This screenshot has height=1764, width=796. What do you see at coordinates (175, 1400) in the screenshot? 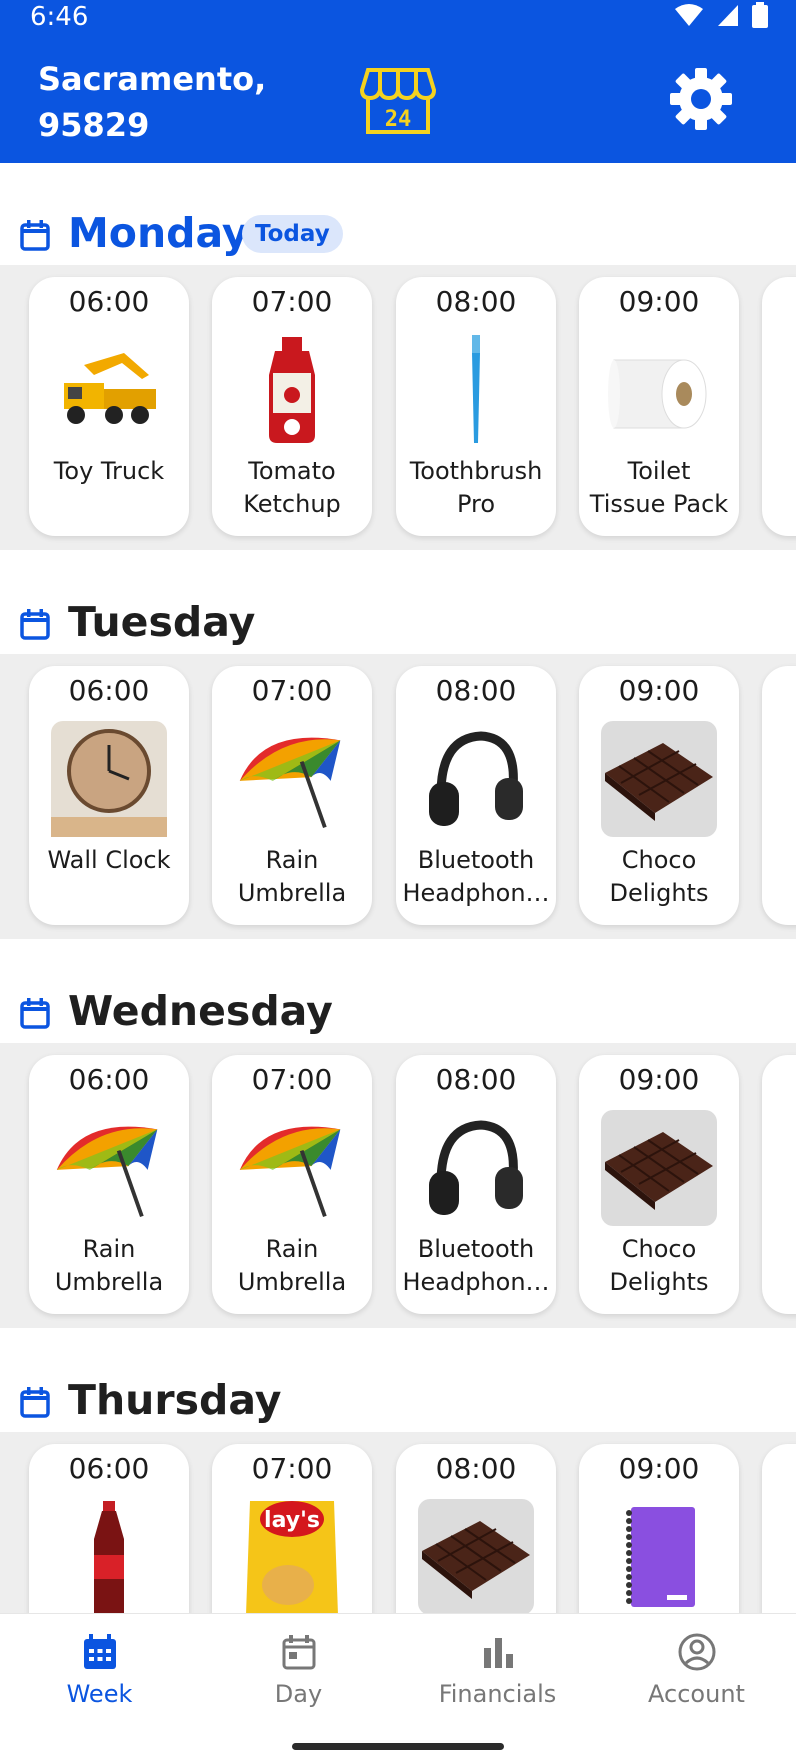
I see `day-title: Thursday` at bounding box center [175, 1400].